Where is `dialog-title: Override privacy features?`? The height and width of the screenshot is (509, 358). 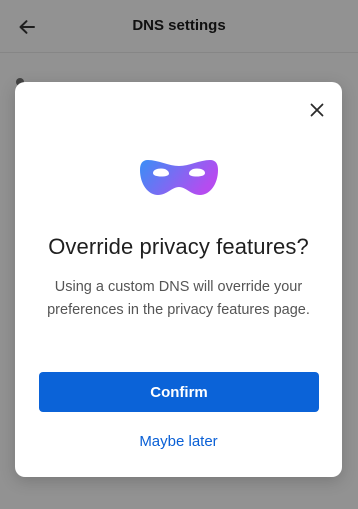
dialog-title: Override privacy features? is located at coordinates (178, 246).